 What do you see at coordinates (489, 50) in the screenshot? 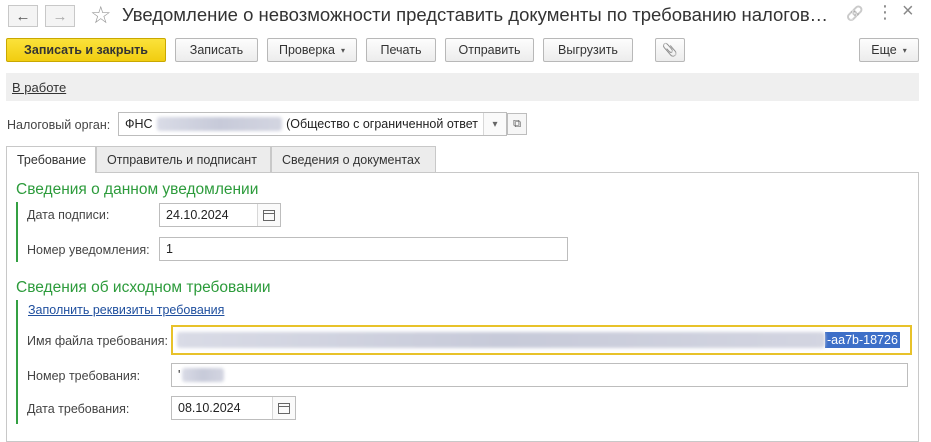
I see `send-button: Отправить` at bounding box center [489, 50].